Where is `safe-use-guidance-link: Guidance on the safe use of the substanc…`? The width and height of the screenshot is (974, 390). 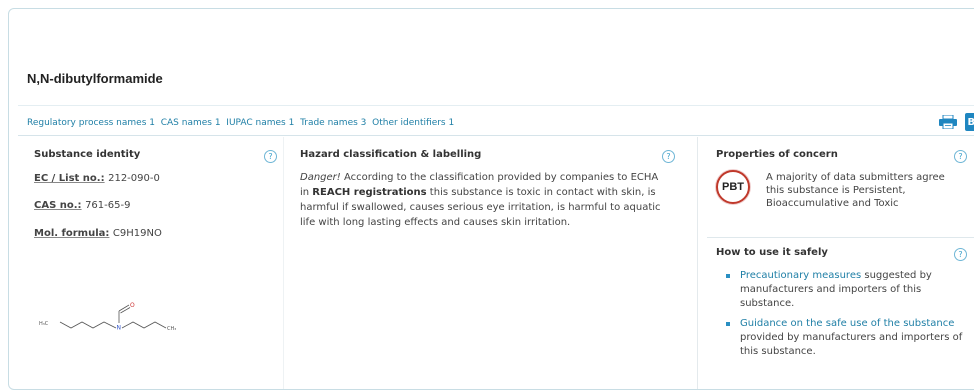 safe-use-guidance-link: Guidance on the safe use of the substanc… is located at coordinates (847, 323).